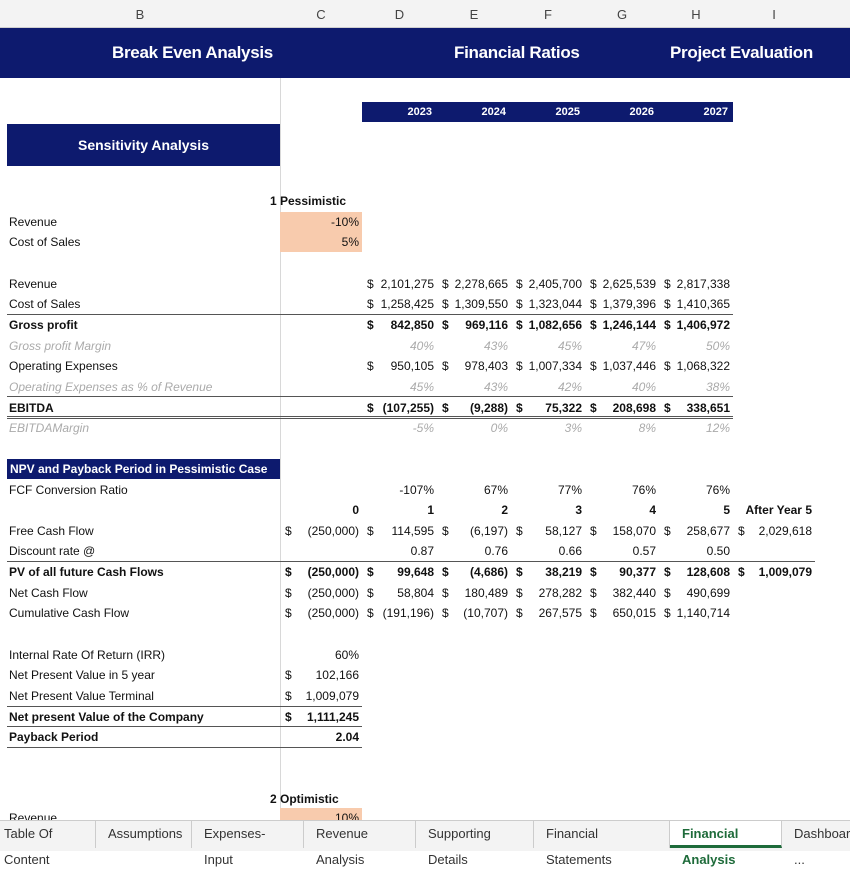 The height and width of the screenshot is (873, 850). I want to click on cell: 0.76, so click(474, 551).